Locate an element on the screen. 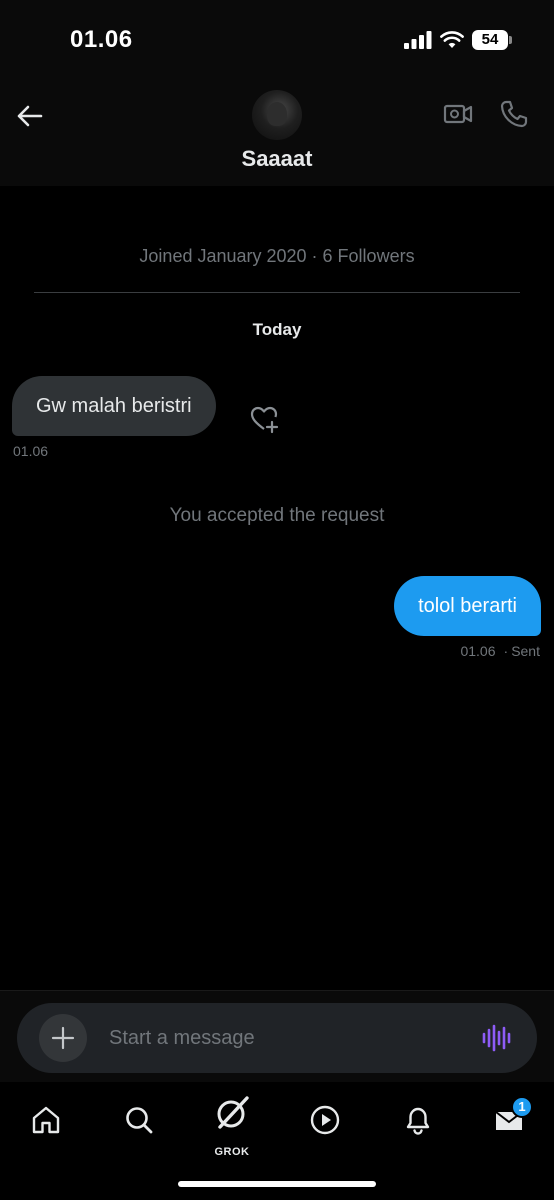  tab-home is located at coordinates (46, 1120).